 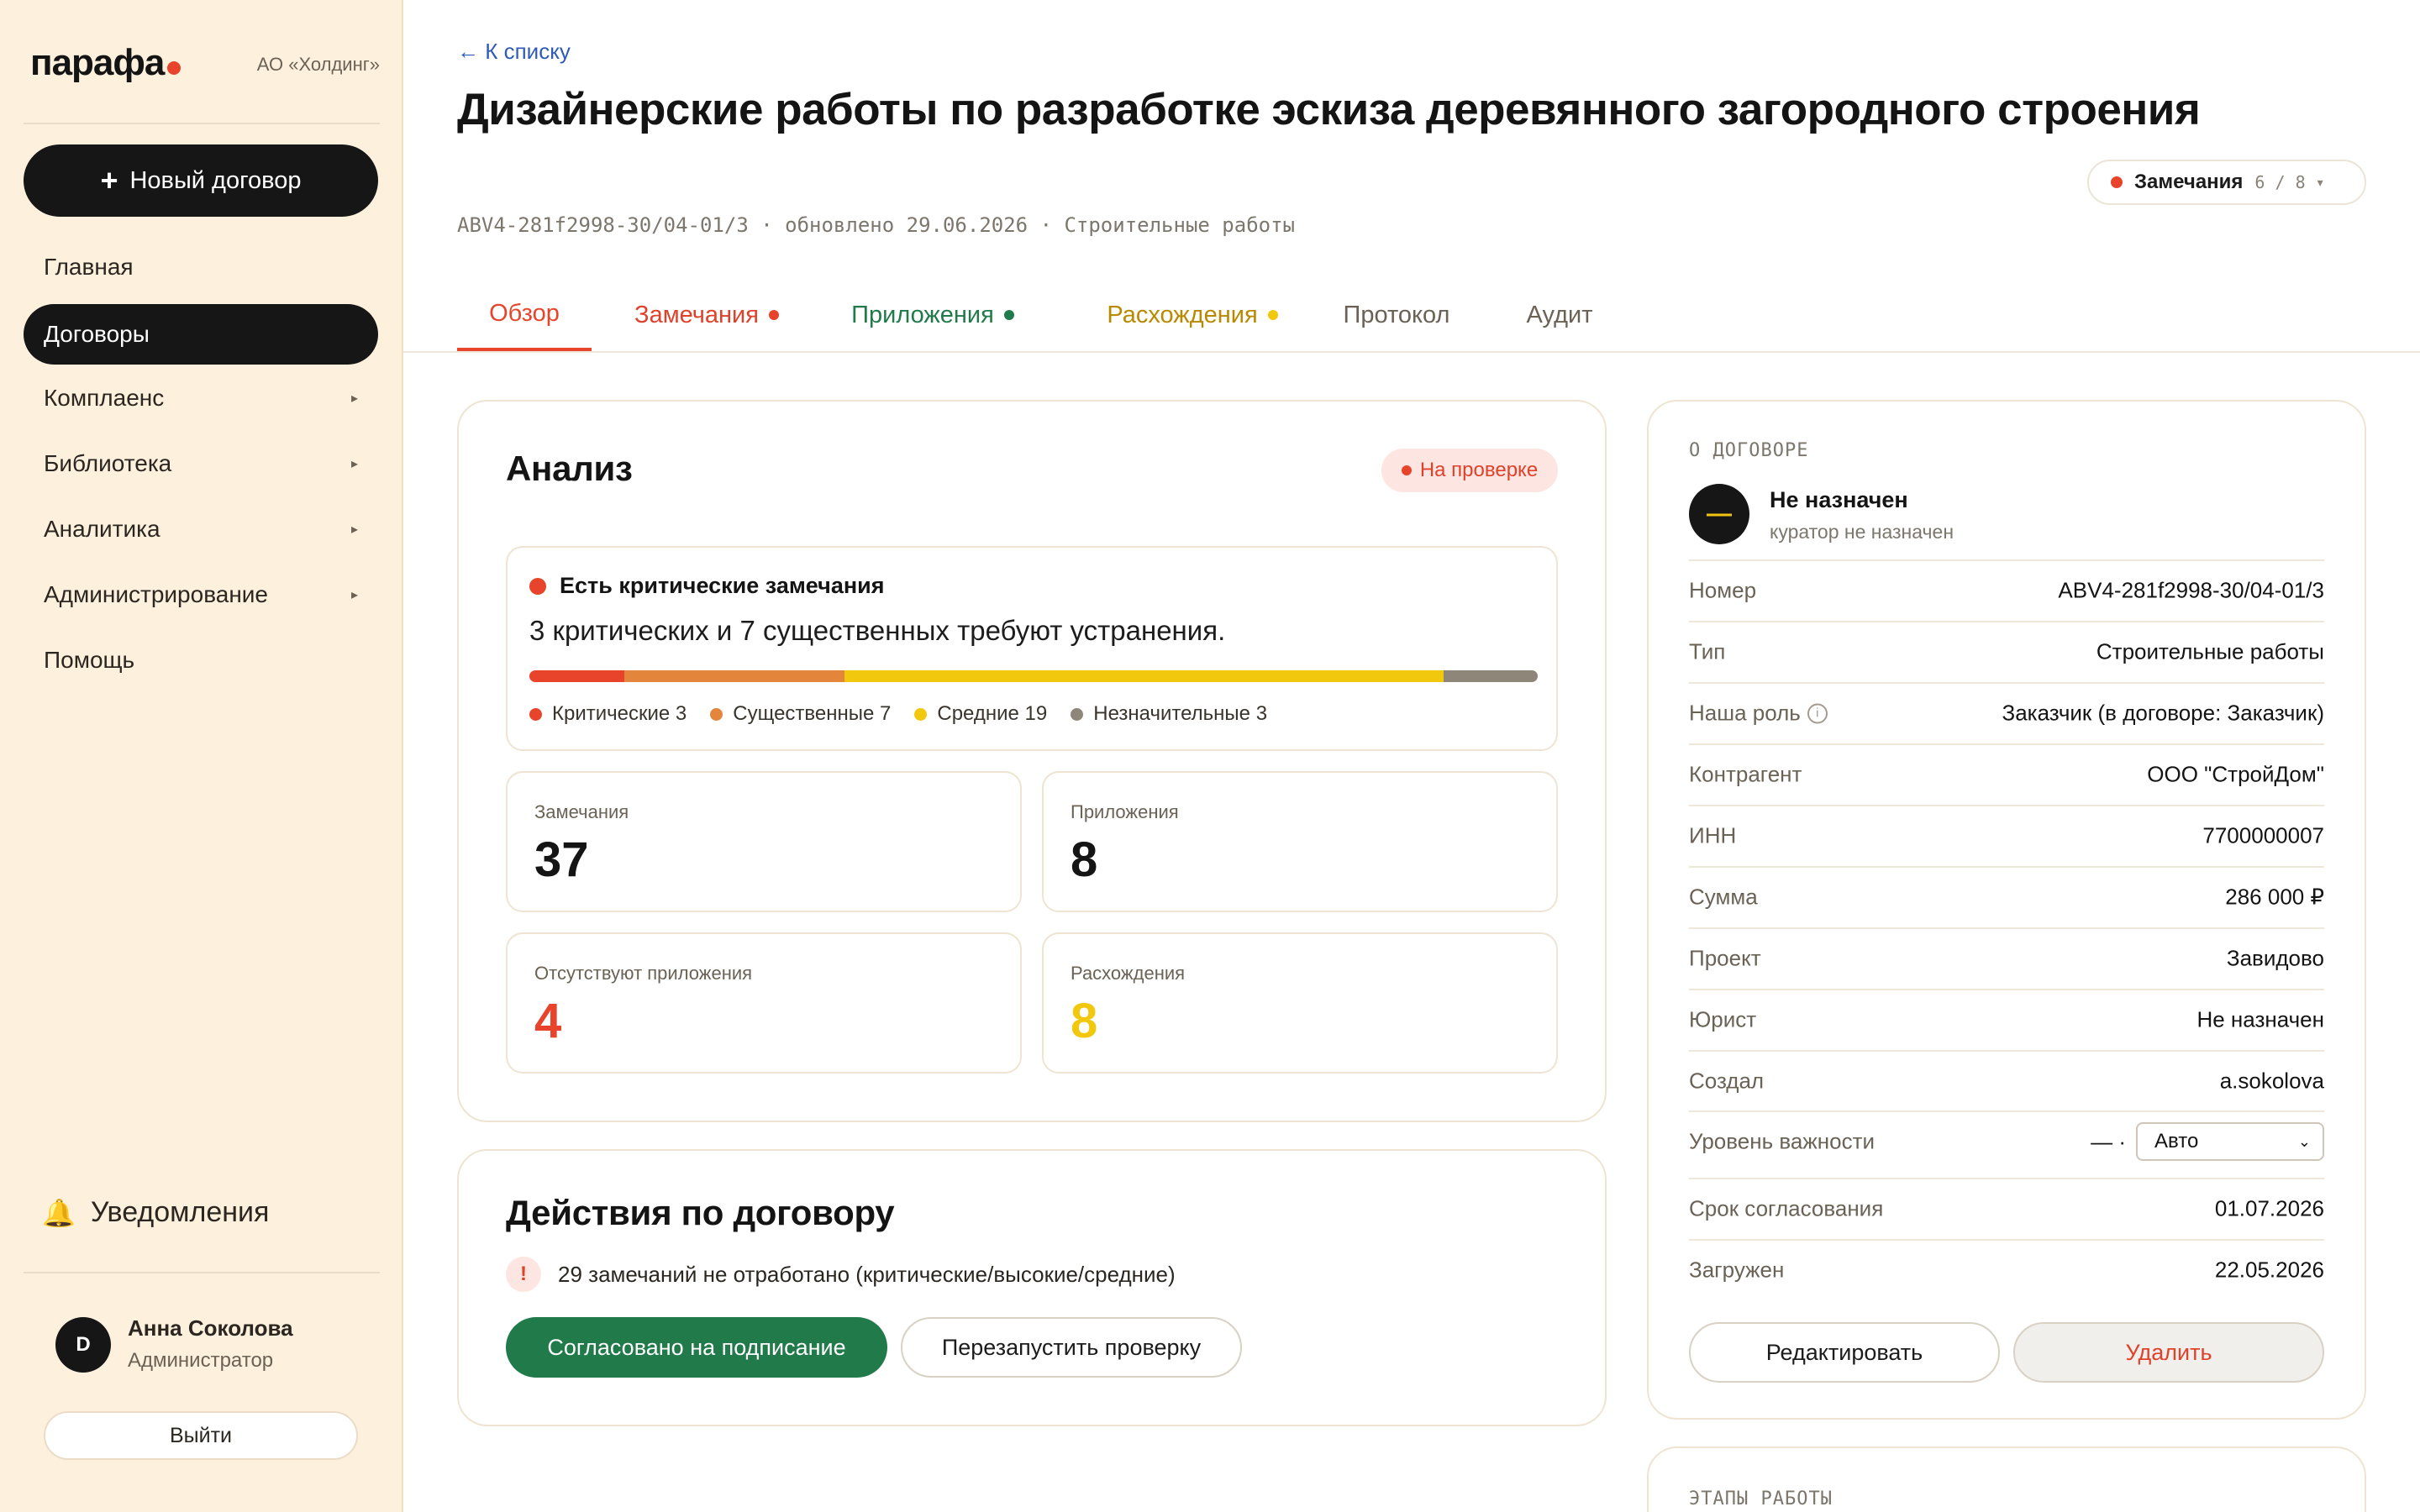 What do you see at coordinates (210, 1328) in the screenshot?
I see `user-name: Анна Соколова` at bounding box center [210, 1328].